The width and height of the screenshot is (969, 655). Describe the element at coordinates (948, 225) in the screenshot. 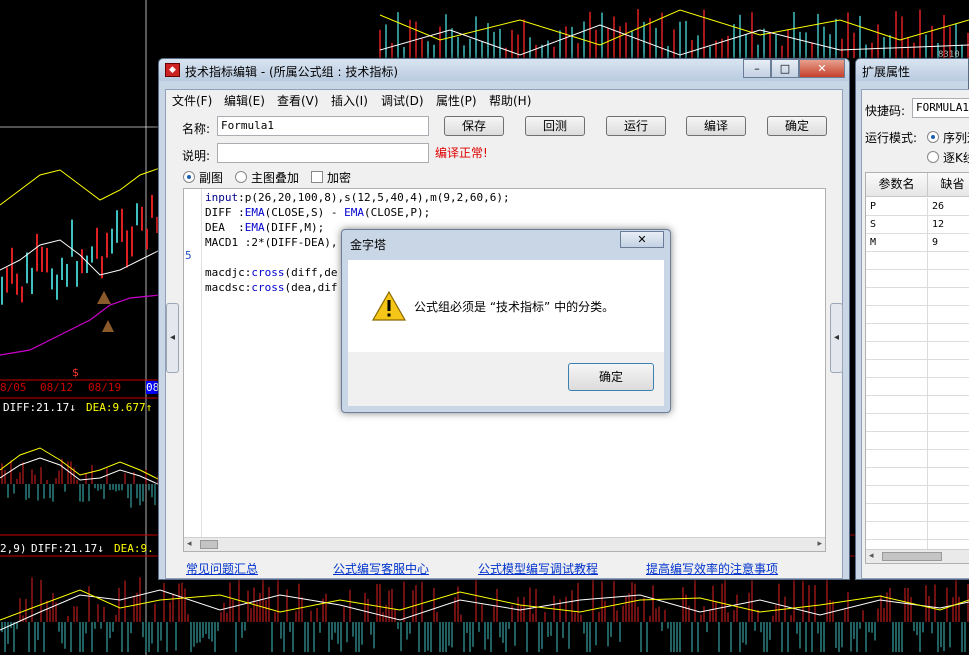

I see `param-default-cell: 12` at that location.